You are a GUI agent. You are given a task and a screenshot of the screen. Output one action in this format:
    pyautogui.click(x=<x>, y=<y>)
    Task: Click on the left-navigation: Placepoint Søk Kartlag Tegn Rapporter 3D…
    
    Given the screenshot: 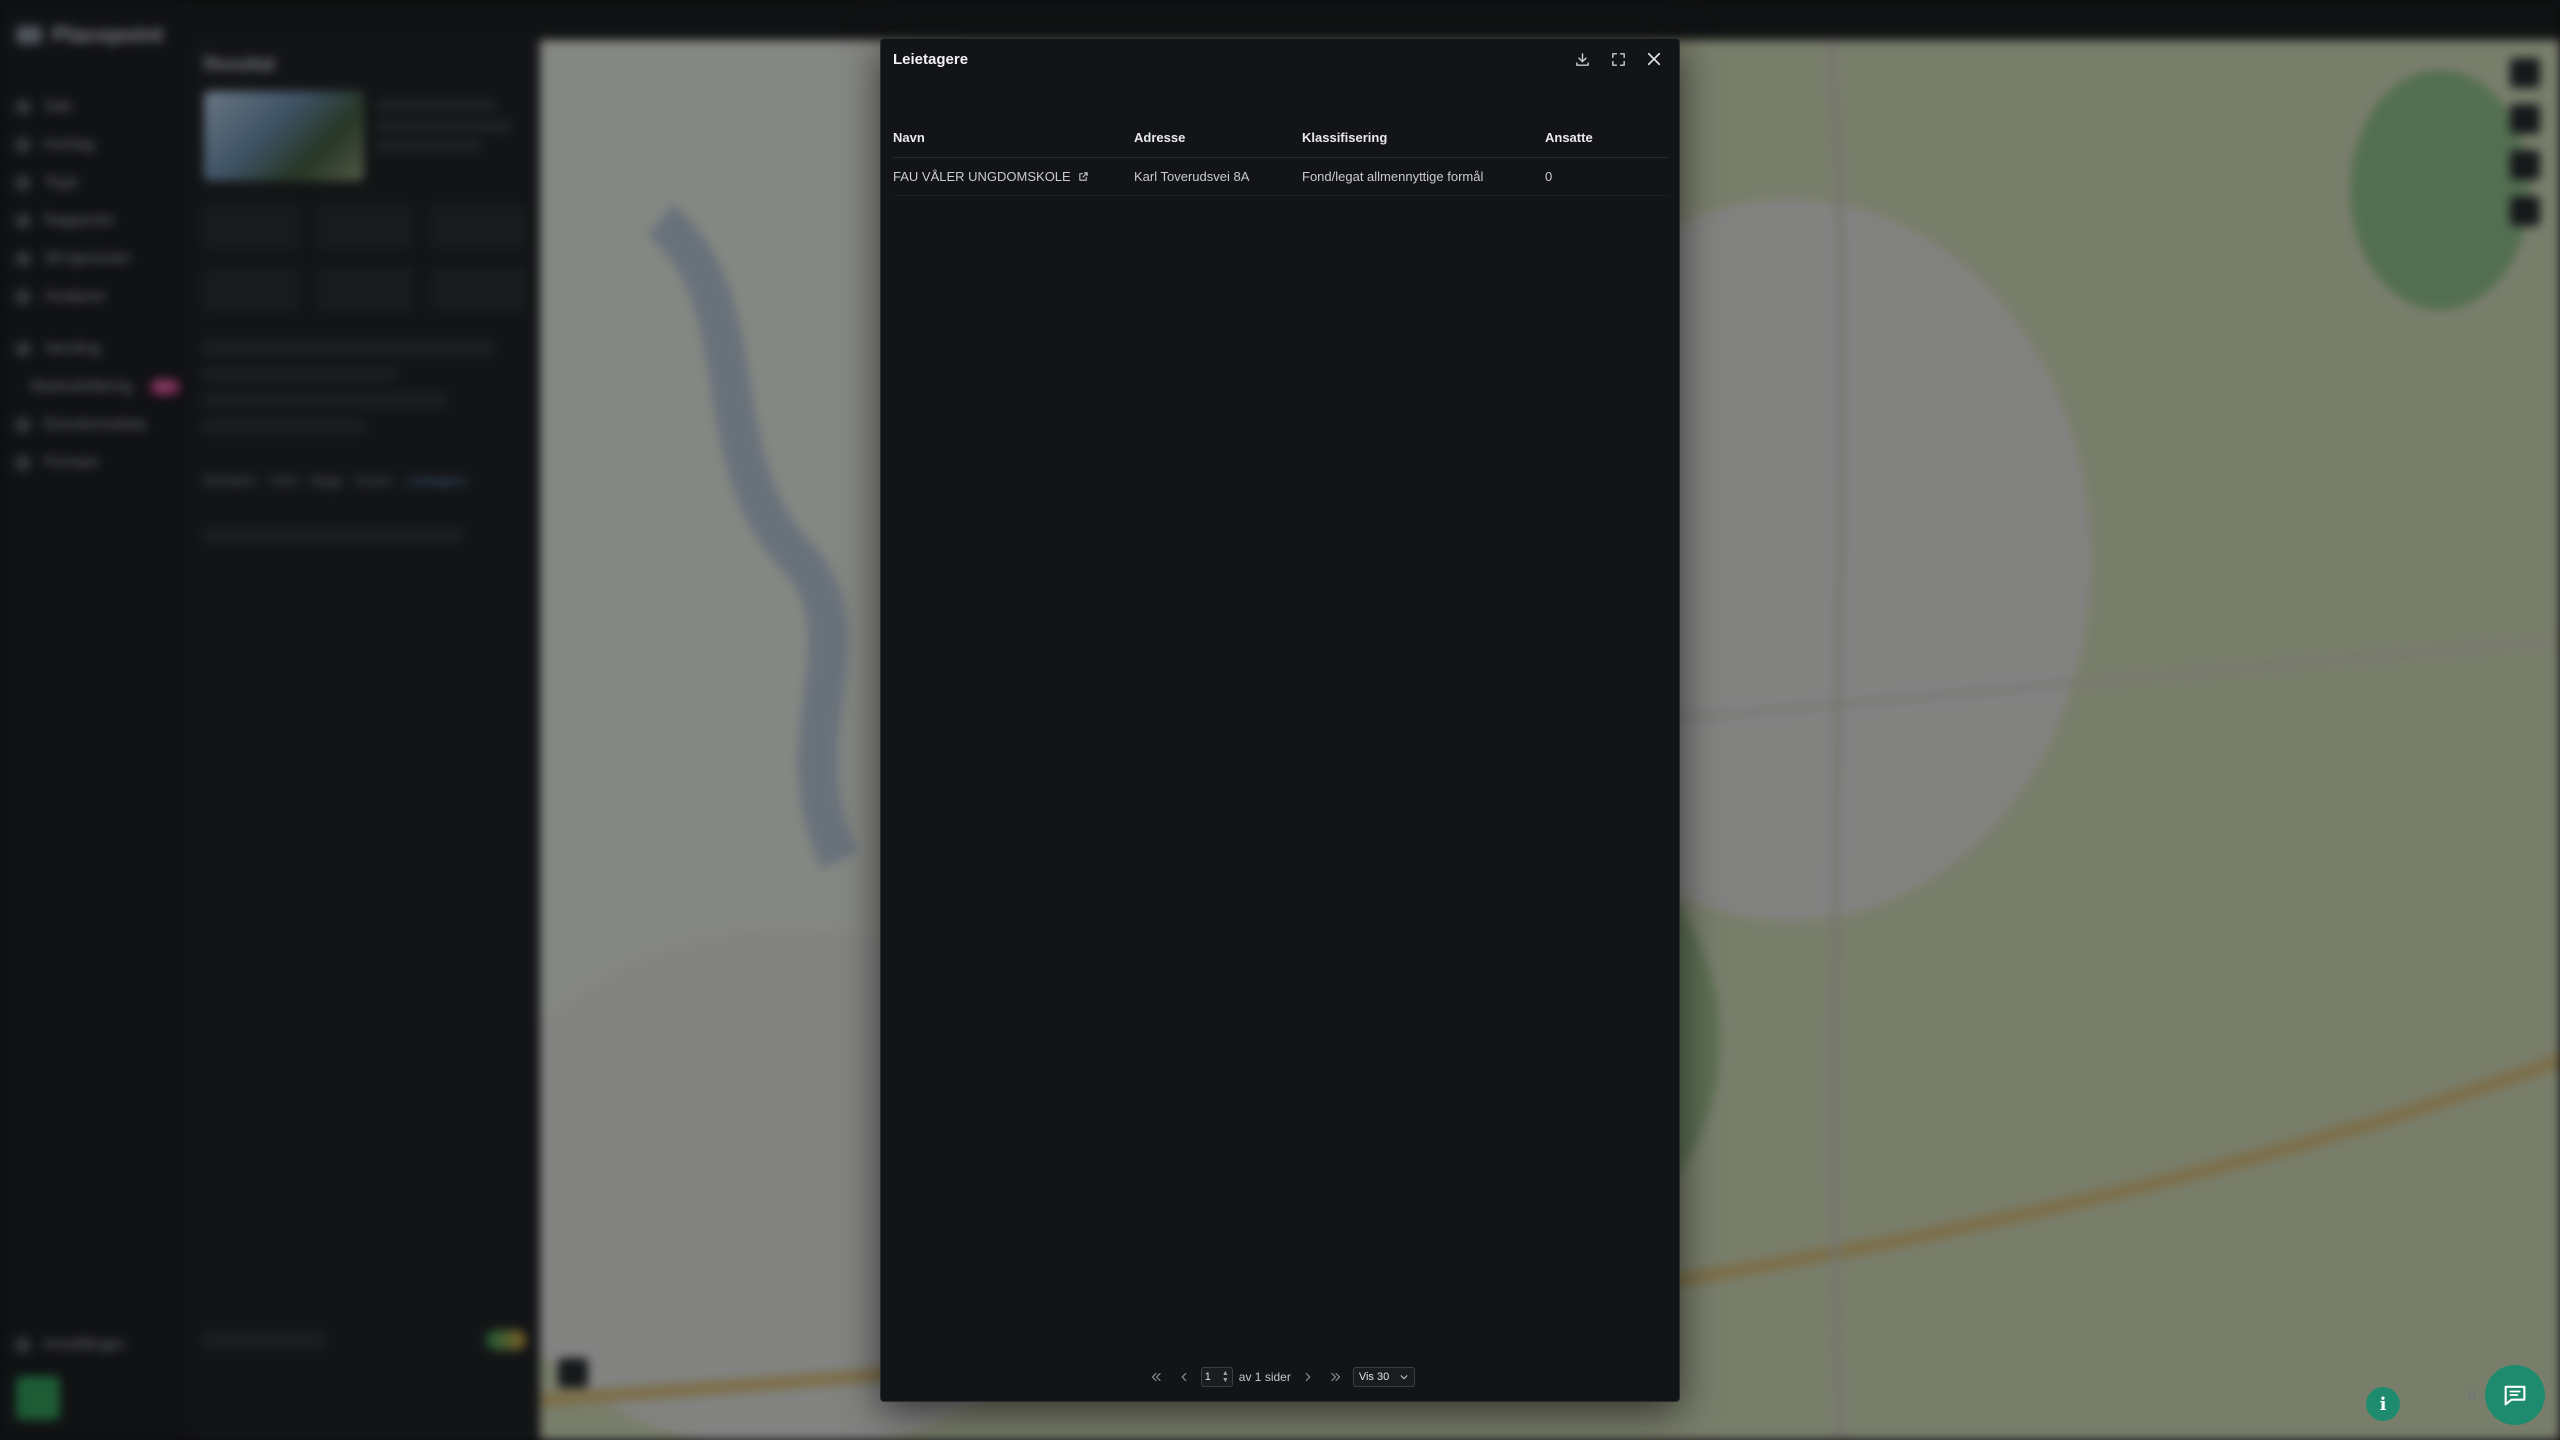 What is the action you would take?
    pyautogui.click(x=94, y=720)
    